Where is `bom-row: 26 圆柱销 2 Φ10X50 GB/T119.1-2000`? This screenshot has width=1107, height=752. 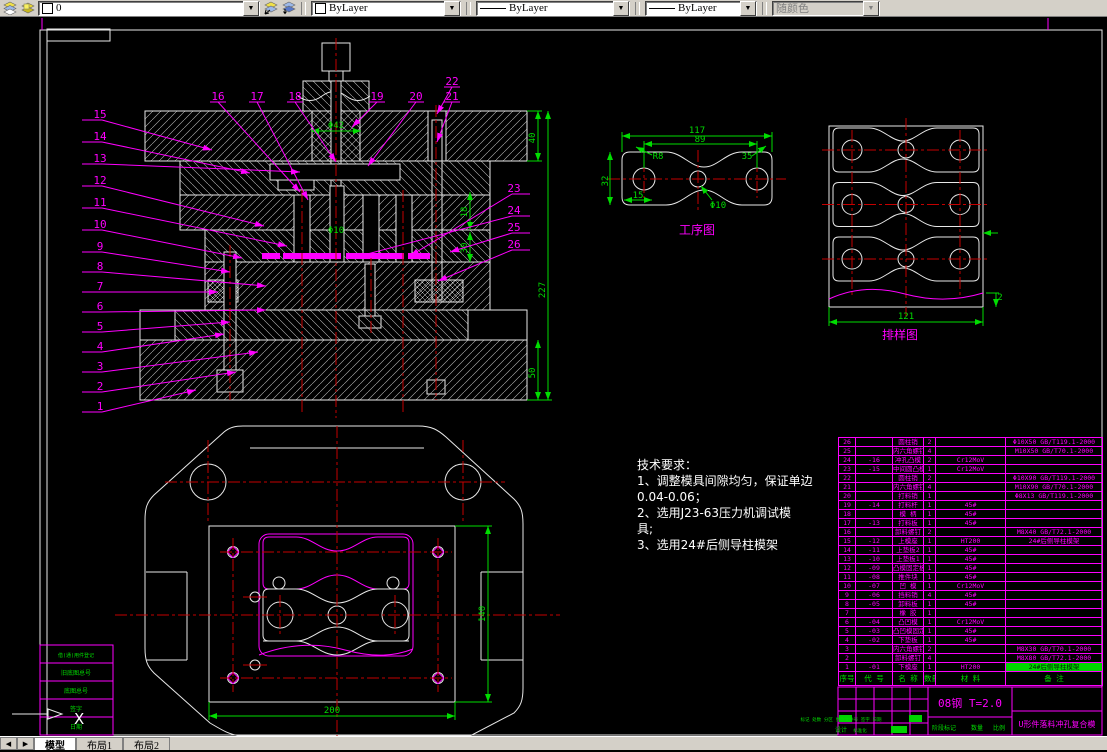 bom-row: 26 圆柱销 2 Φ10X50 GB/T119.1-2000 is located at coordinates (970, 442).